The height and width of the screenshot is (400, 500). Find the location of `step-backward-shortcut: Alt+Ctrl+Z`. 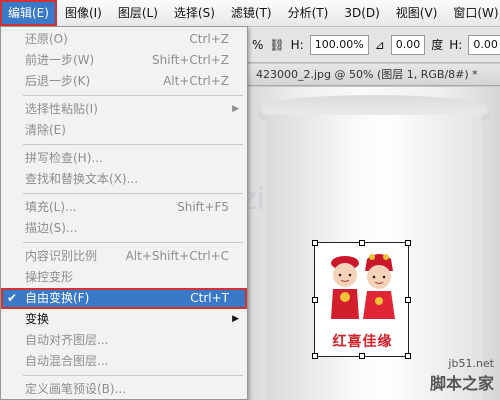

step-backward-shortcut: Alt+Ctrl+Z is located at coordinates (196, 81).